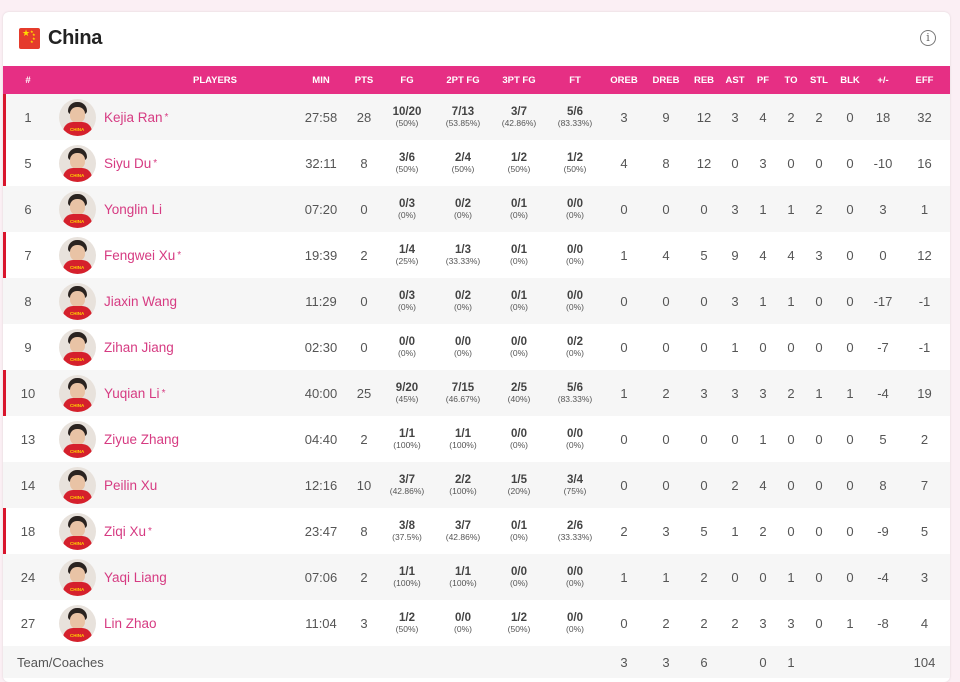 The image size is (960, 682). What do you see at coordinates (28, 80) in the screenshot?
I see `column-header-num: #` at bounding box center [28, 80].